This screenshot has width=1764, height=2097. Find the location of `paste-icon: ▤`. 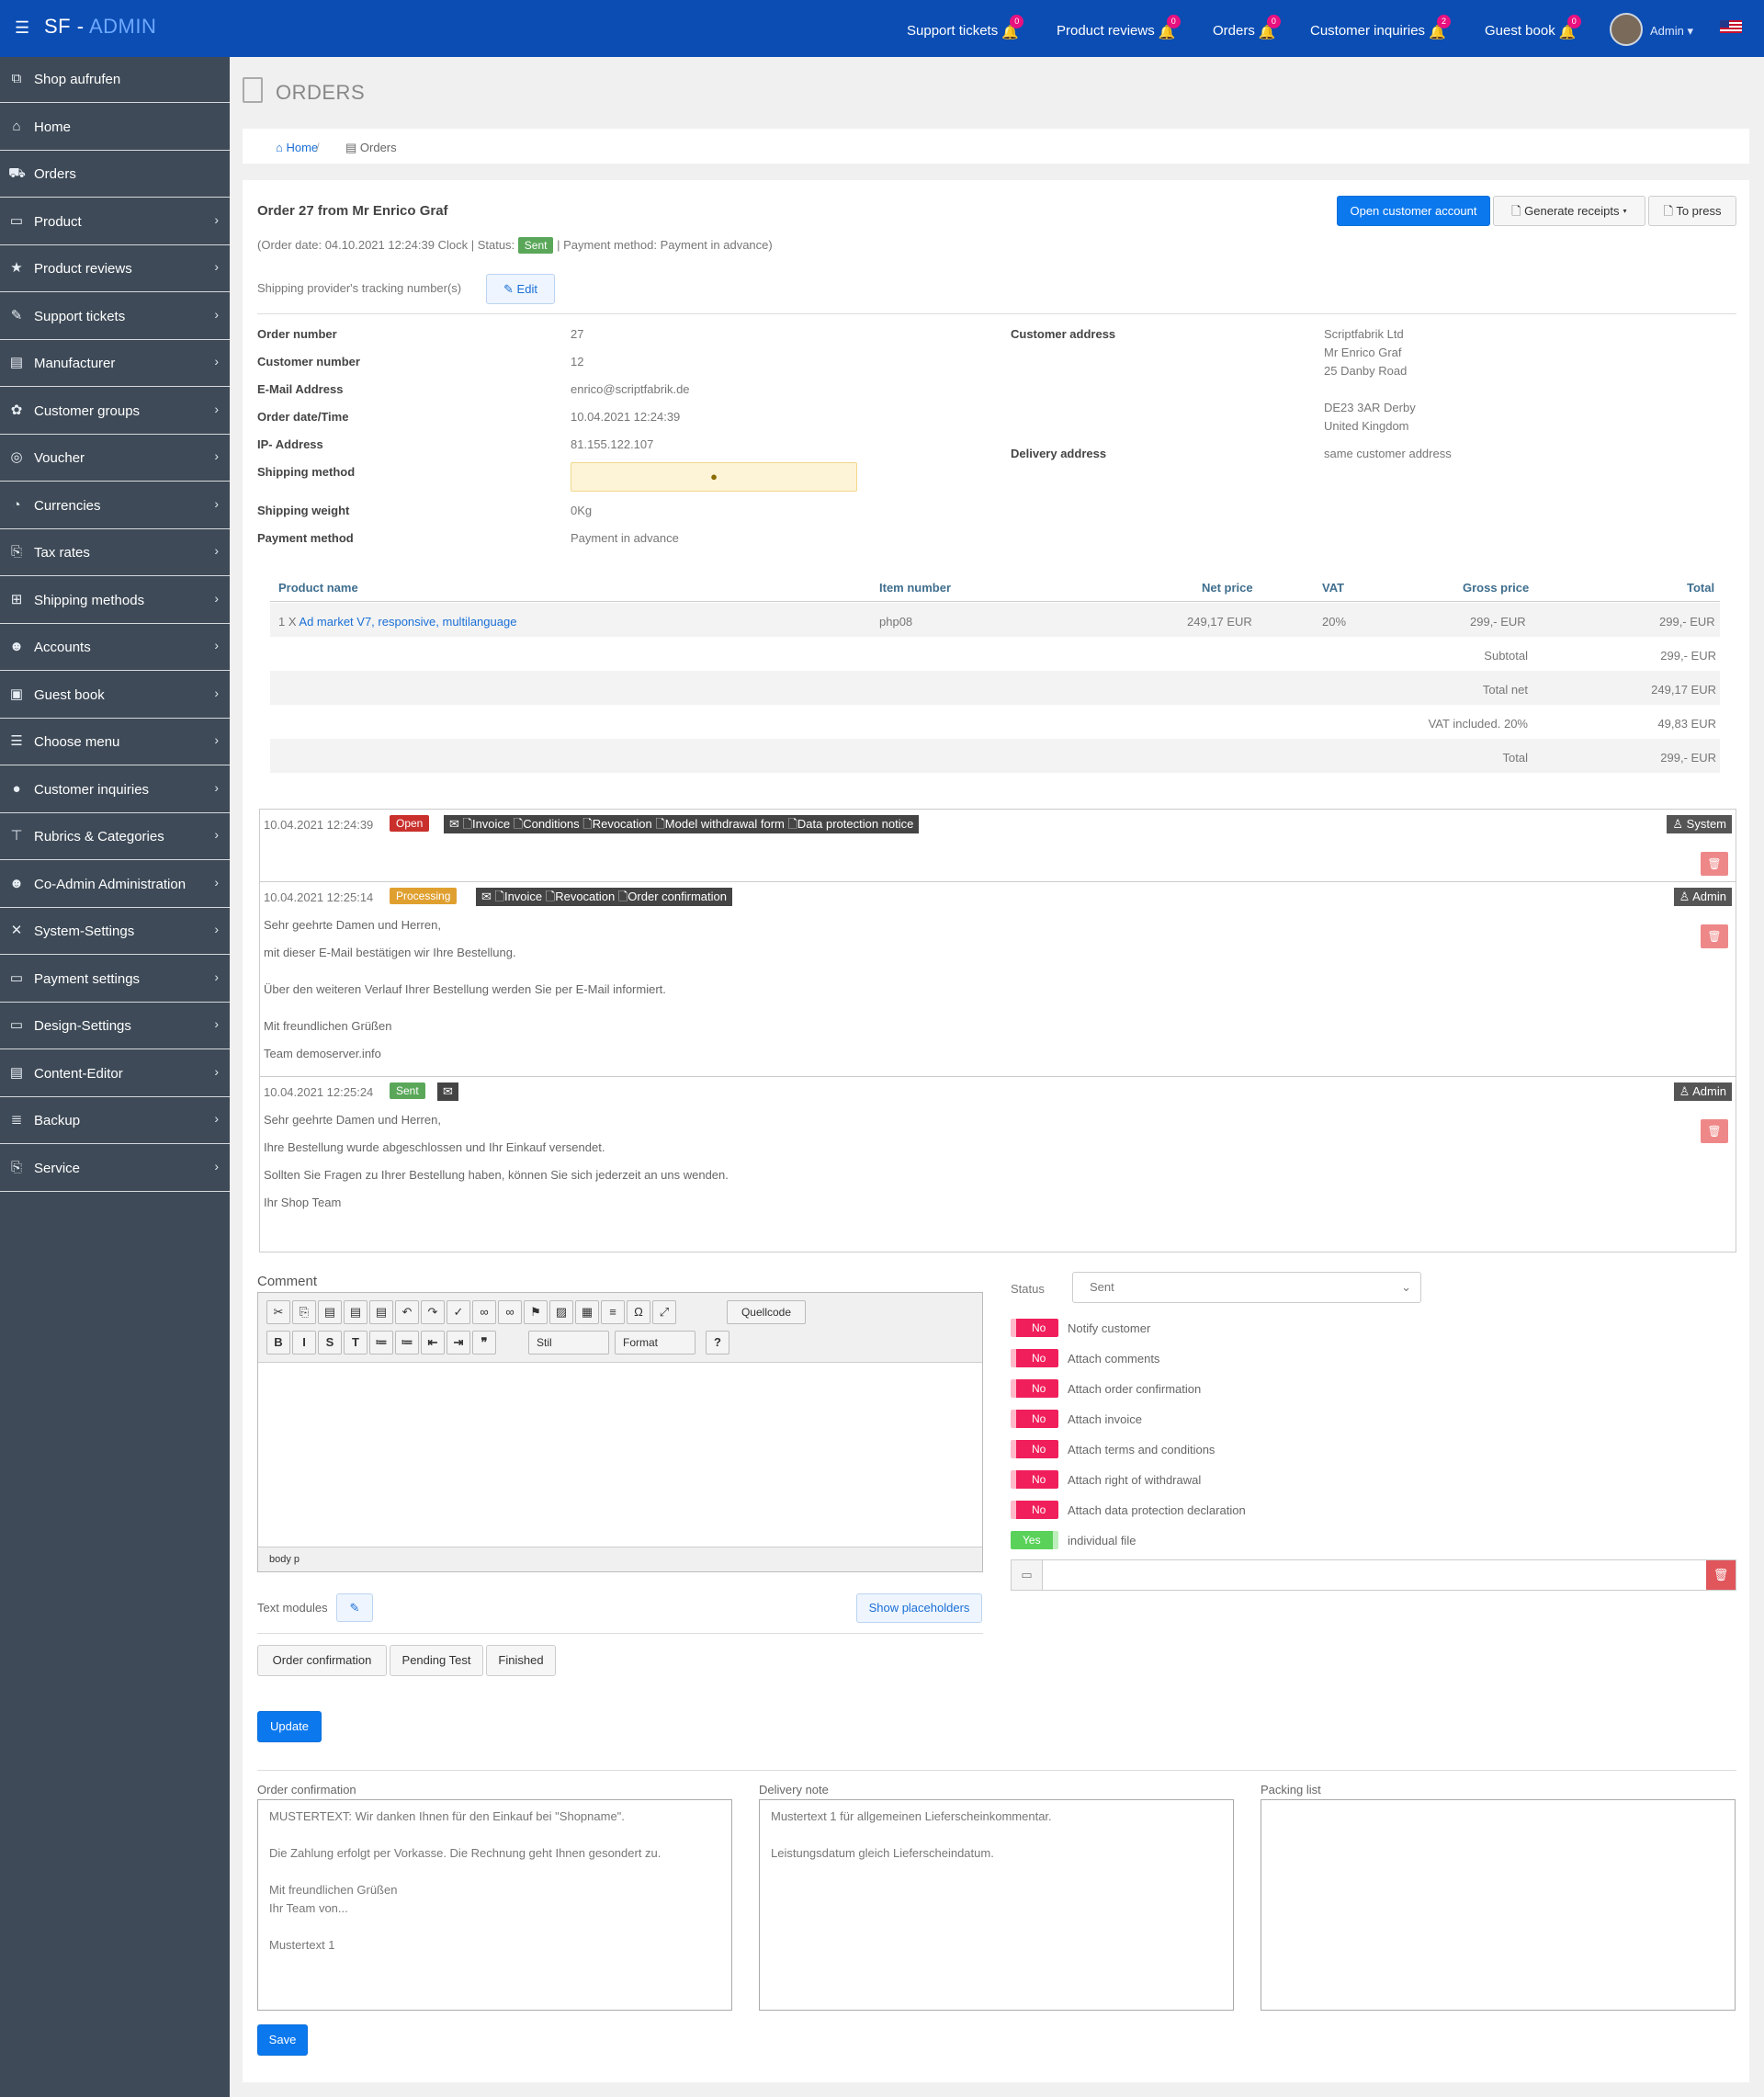

paste-icon: ▤ is located at coordinates (330, 1312).